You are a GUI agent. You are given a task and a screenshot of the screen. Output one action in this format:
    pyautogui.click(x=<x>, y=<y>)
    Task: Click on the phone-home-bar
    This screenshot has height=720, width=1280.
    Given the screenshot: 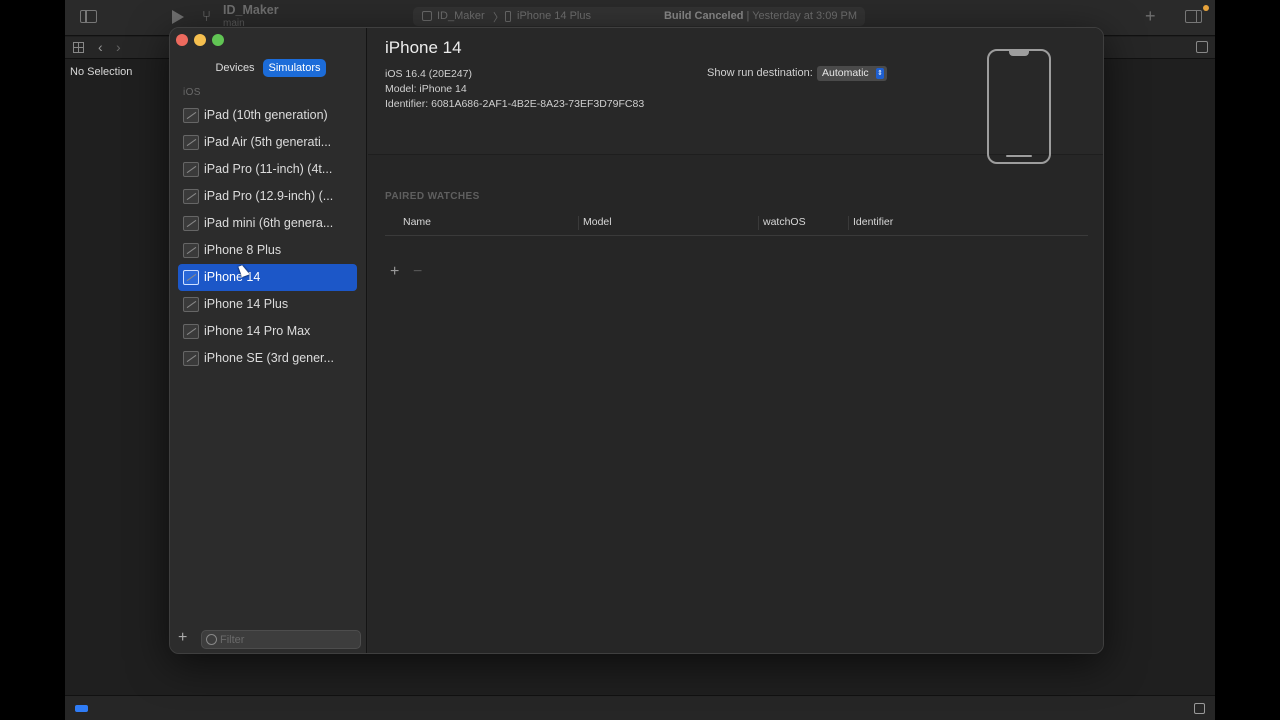 What is the action you would take?
    pyautogui.click(x=1019, y=156)
    